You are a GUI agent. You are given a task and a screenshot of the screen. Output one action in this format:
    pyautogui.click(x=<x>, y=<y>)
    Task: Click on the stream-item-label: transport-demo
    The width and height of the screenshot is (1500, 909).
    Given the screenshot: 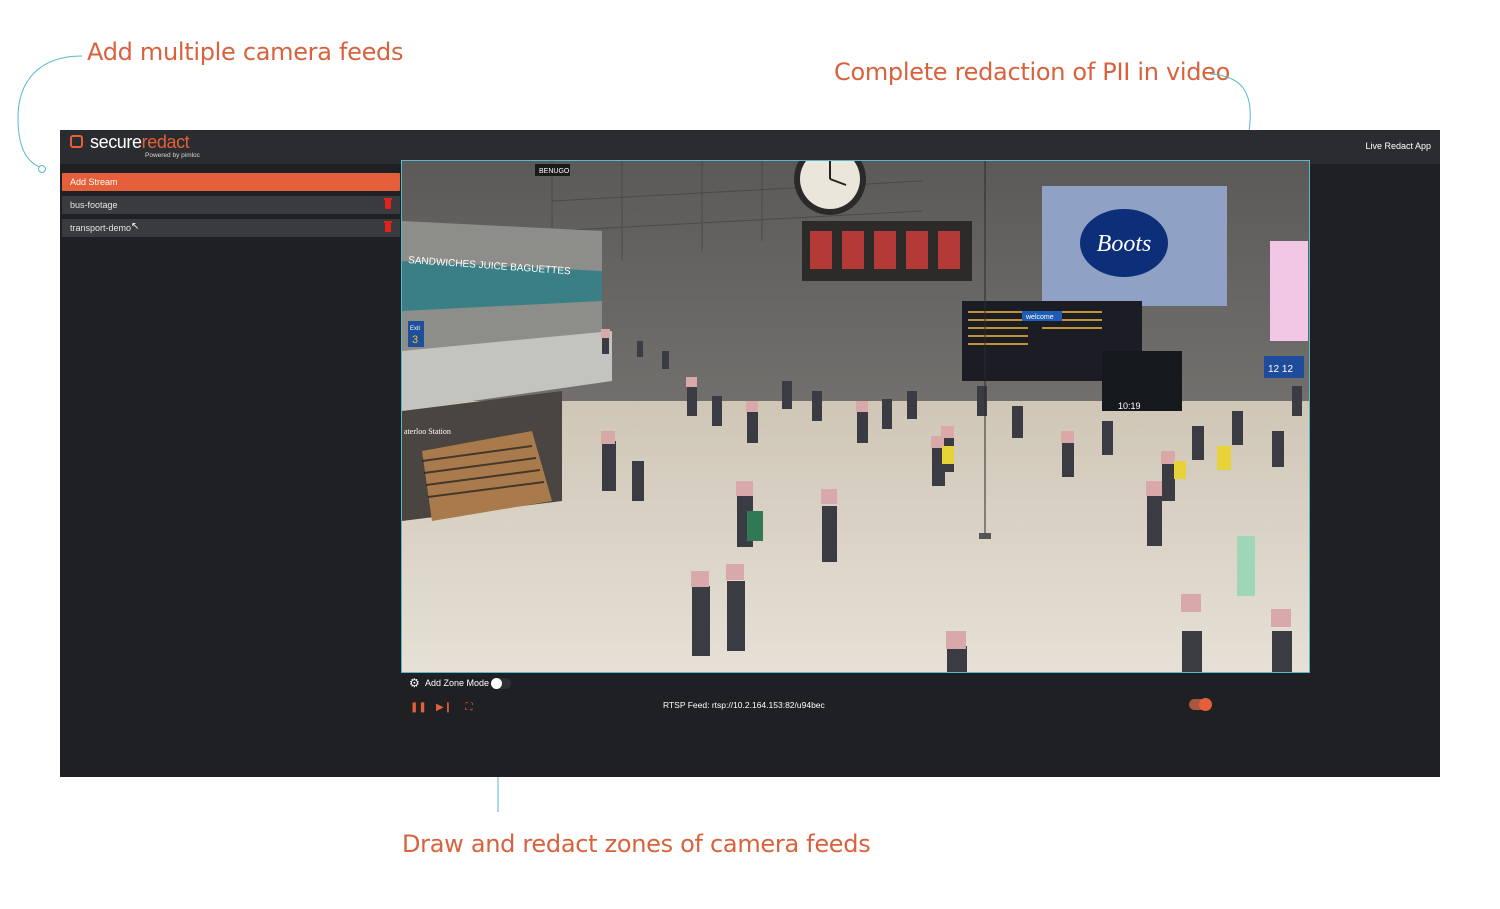 What is the action you would take?
    pyautogui.click(x=101, y=228)
    